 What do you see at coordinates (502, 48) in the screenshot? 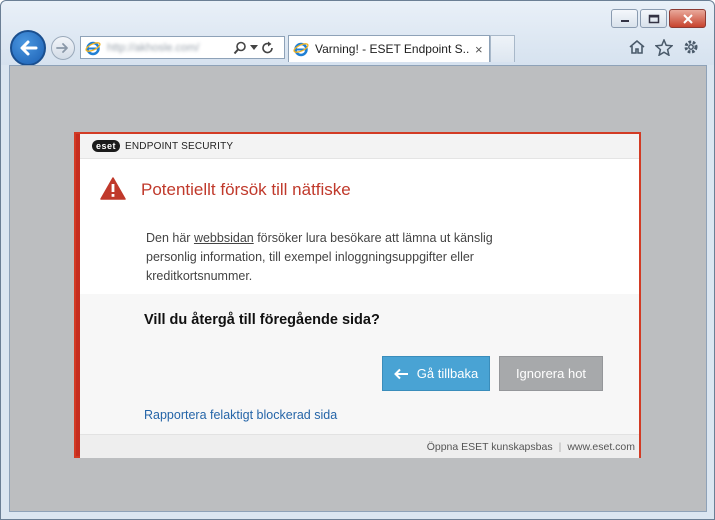
I see `new-tab-button` at bounding box center [502, 48].